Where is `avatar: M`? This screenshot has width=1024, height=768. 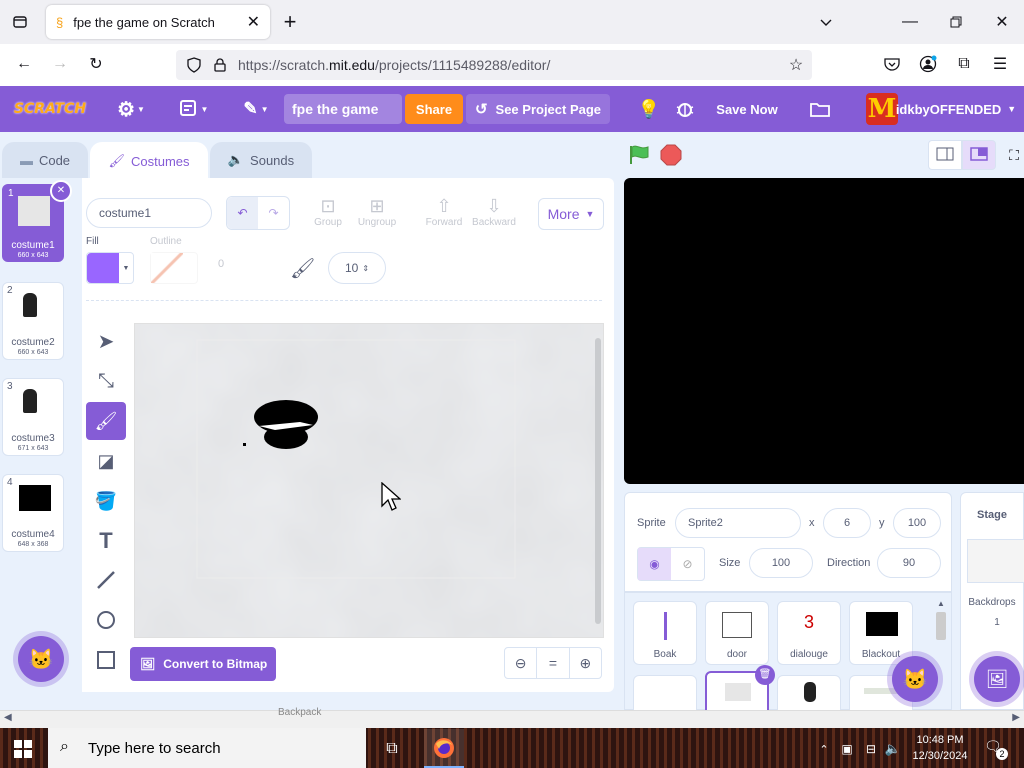
avatar: M is located at coordinates (882, 109).